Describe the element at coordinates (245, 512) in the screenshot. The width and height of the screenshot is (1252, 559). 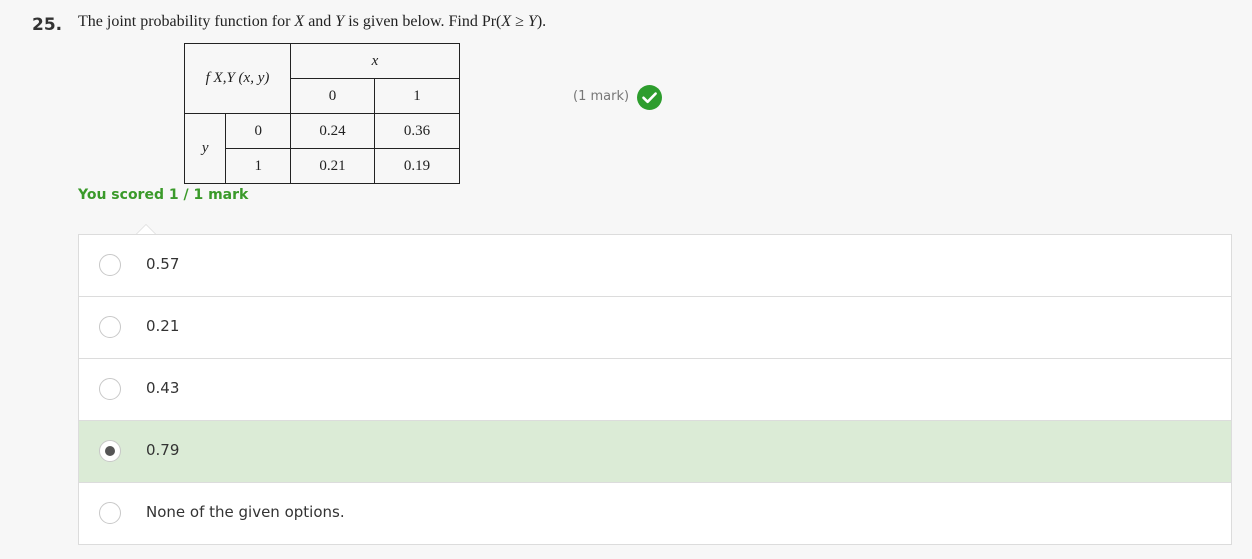
I see `option-label: None of the given options.` at that location.